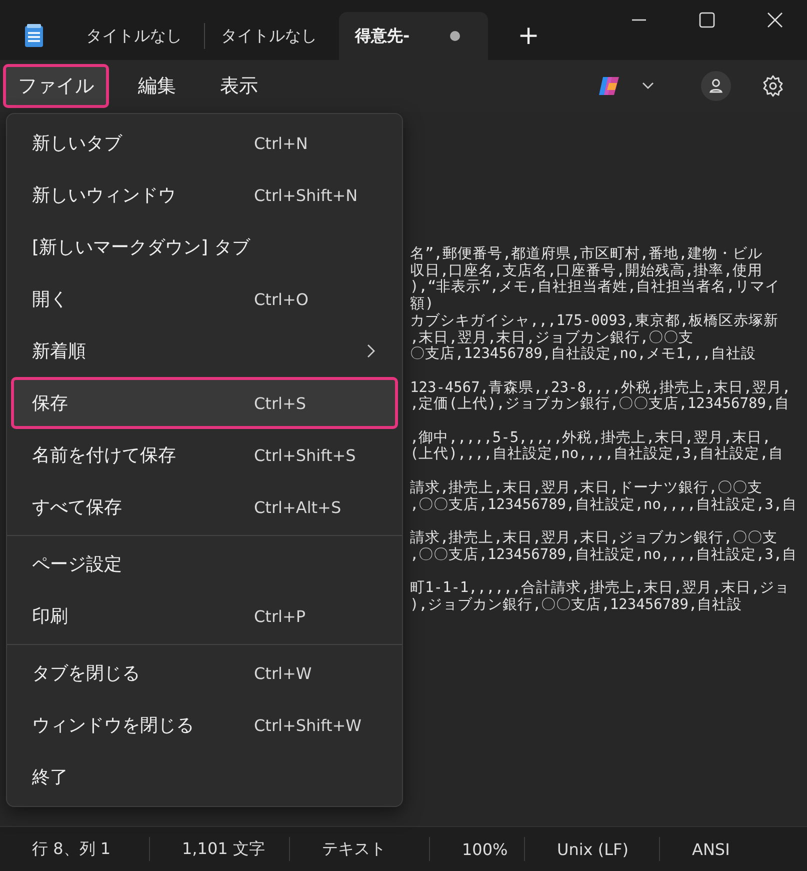 This screenshot has height=871, width=807. What do you see at coordinates (281, 143) in the screenshot?
I see `shortcut-text: Ctrl+N` at bounding box center [281, 143].